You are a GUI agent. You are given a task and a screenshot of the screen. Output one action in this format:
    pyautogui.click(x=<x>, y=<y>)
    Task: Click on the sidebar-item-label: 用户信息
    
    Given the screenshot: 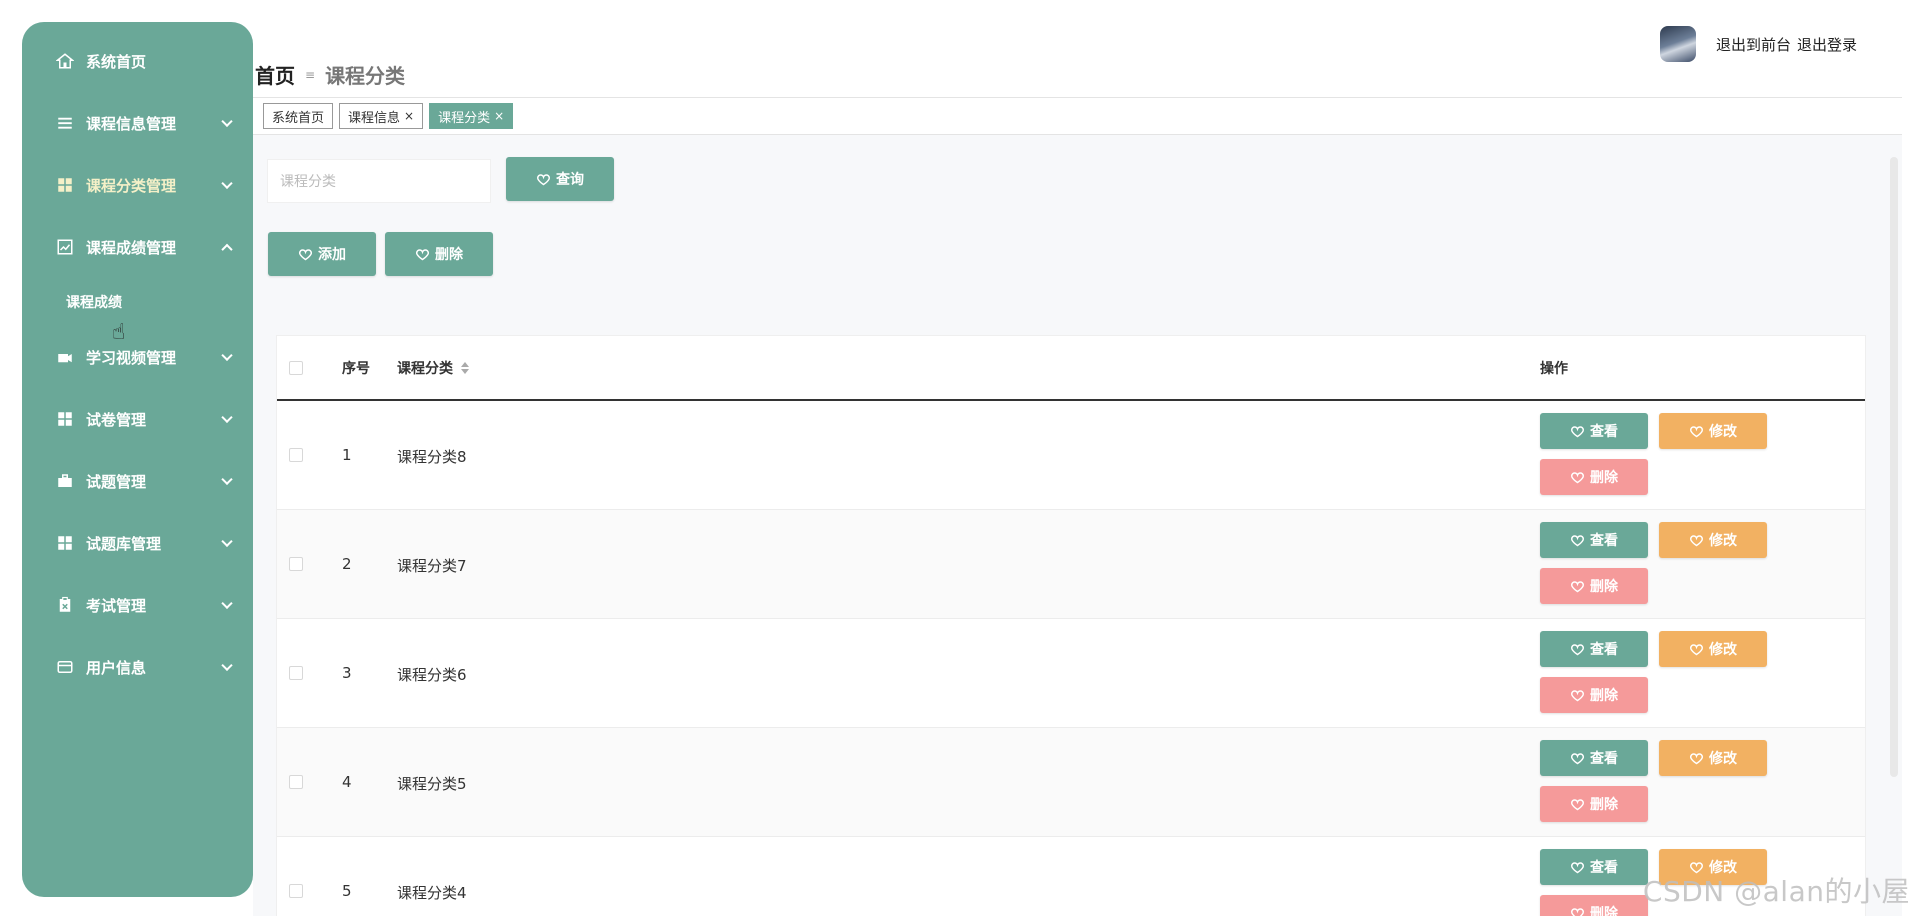 What is the action you would take?
    pyautogui.click(x=116, y=667)
    